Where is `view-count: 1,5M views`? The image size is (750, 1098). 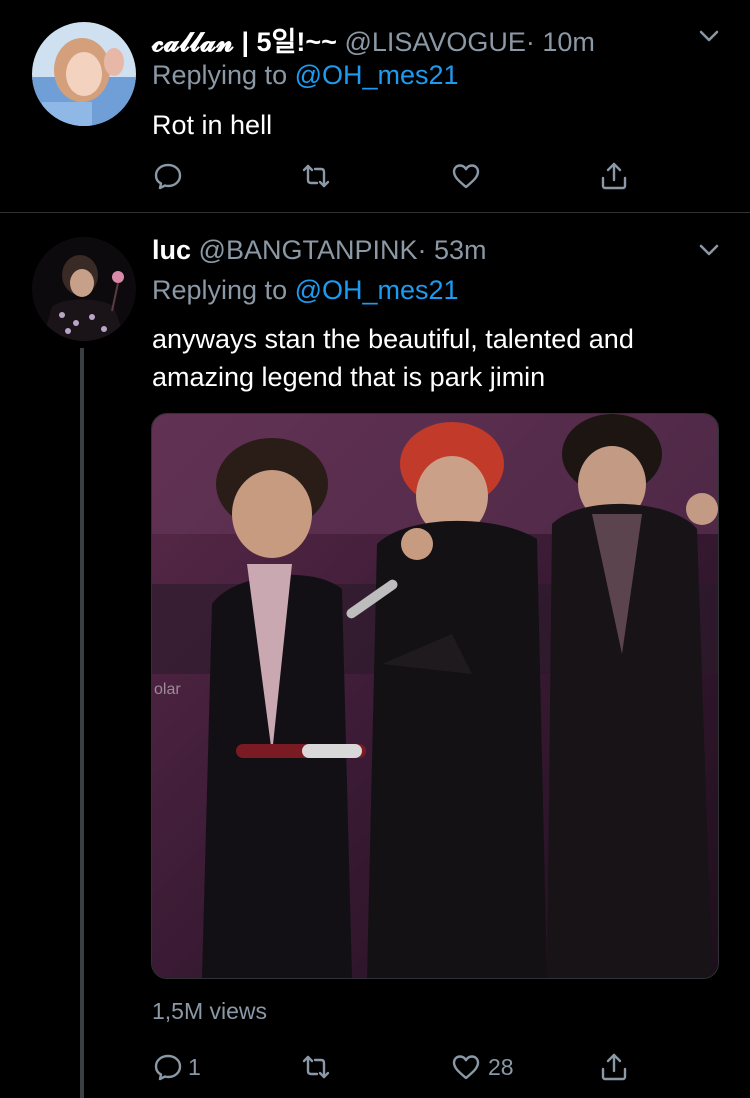 view-count: 1,5M views is located at coordinates (210, 1011).